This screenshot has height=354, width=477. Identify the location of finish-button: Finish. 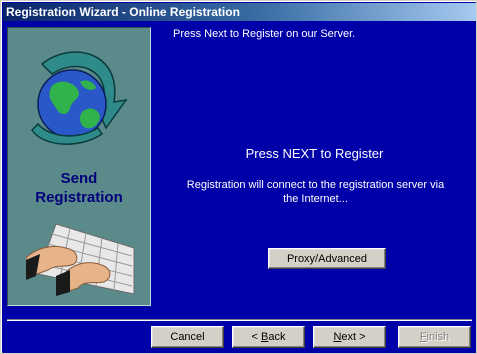
(434, 337).